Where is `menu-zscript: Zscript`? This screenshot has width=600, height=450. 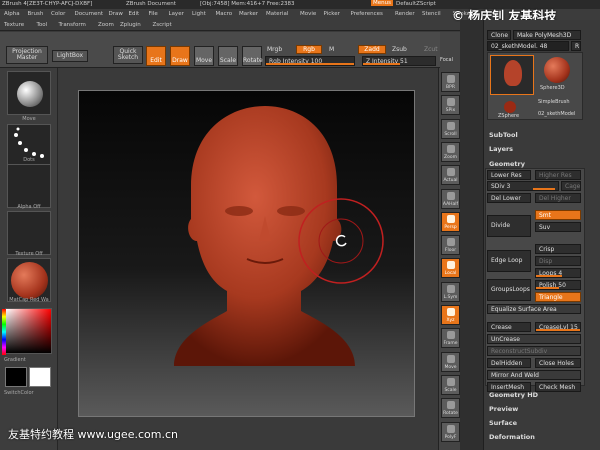
menu-zscript: Zscript is located at coordinates (162, 25).